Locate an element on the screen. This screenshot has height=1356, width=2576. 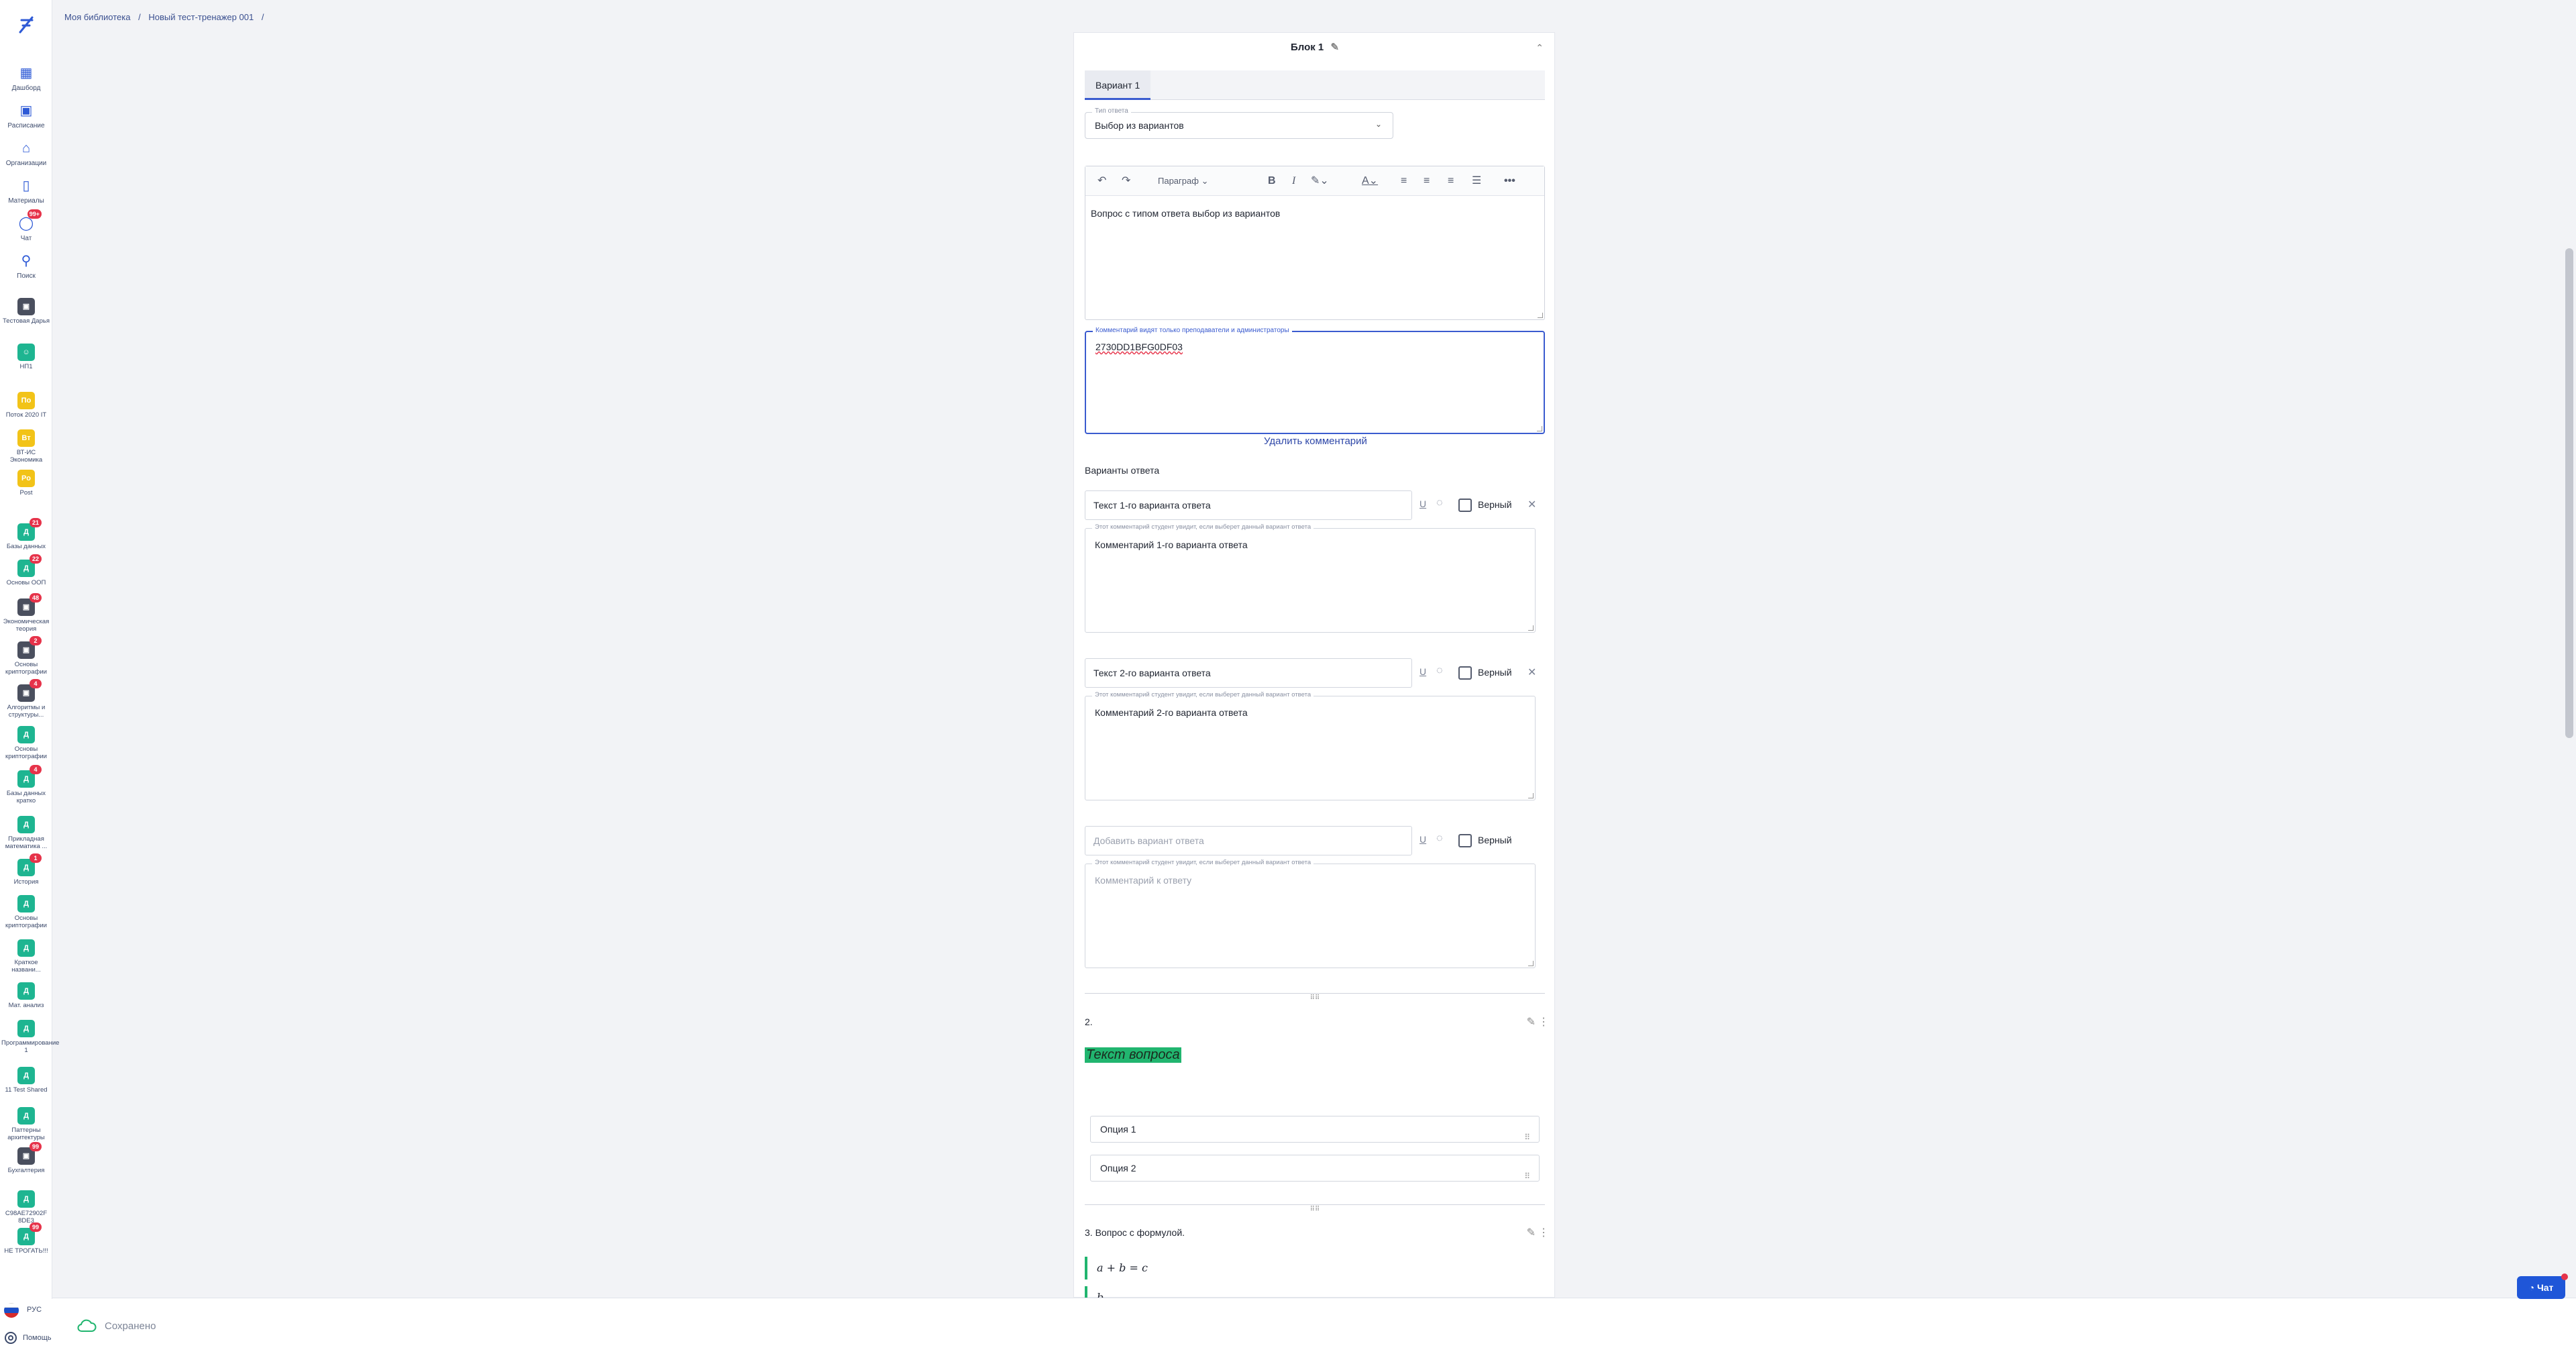
language-label: РУС is located at coordinates (34, 1310).